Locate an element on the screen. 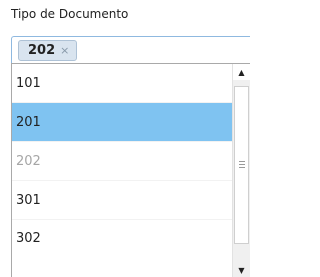  option-202: 202 is located at coordinates (122, 161).